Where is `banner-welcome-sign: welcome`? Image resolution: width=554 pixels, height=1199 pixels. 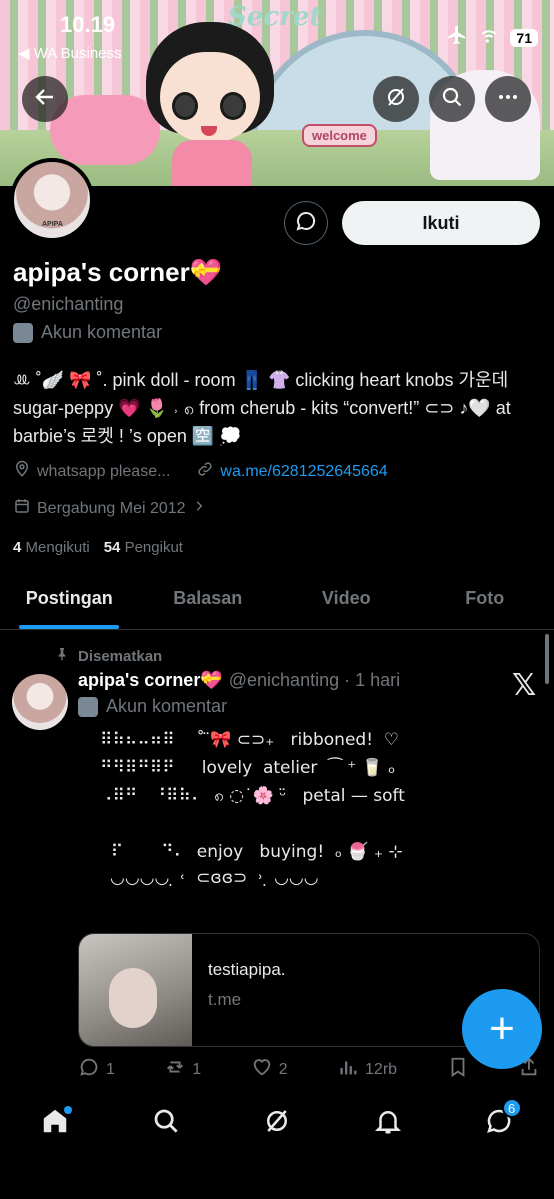
banner-welcome-sign: welcome is located at coordinates (339, 135).